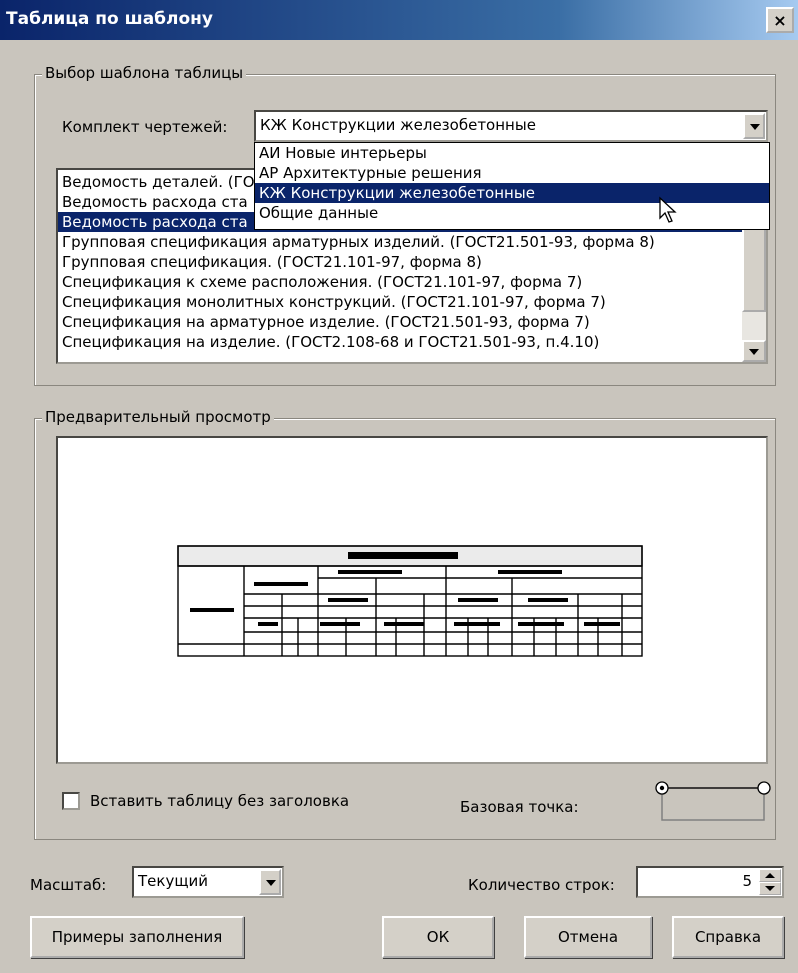 The image size is (798, 973). What do you see at coordinates (519, 807) in the screenshot?
I see `base-point-label: Базовая точка:` at bounding box center [519, 807].